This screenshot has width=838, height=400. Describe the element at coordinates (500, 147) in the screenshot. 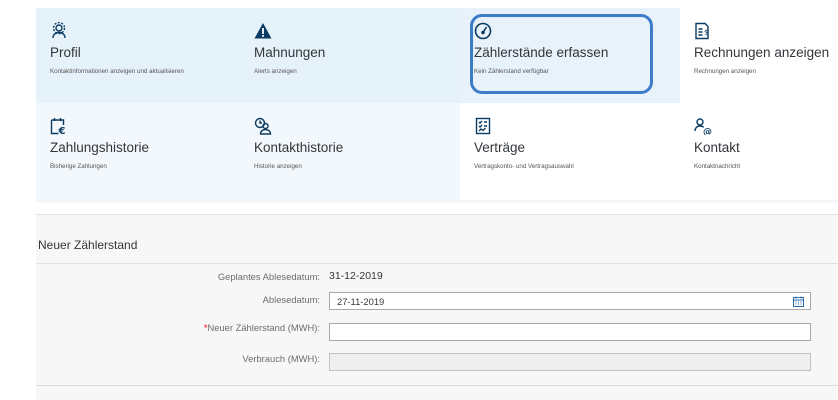

I see `tile-title: Verträge` at that location.